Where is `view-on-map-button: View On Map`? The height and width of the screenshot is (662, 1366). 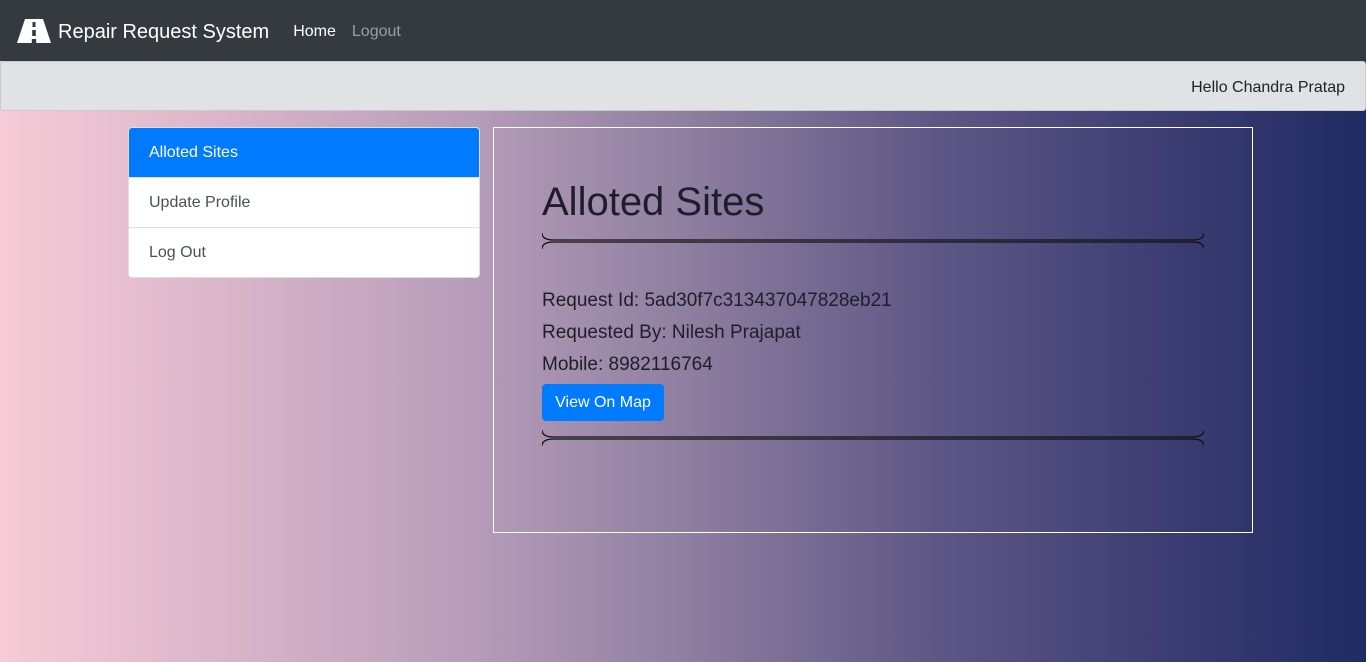 view-on-map-button: View On Map is located at coordinates (603, 402).